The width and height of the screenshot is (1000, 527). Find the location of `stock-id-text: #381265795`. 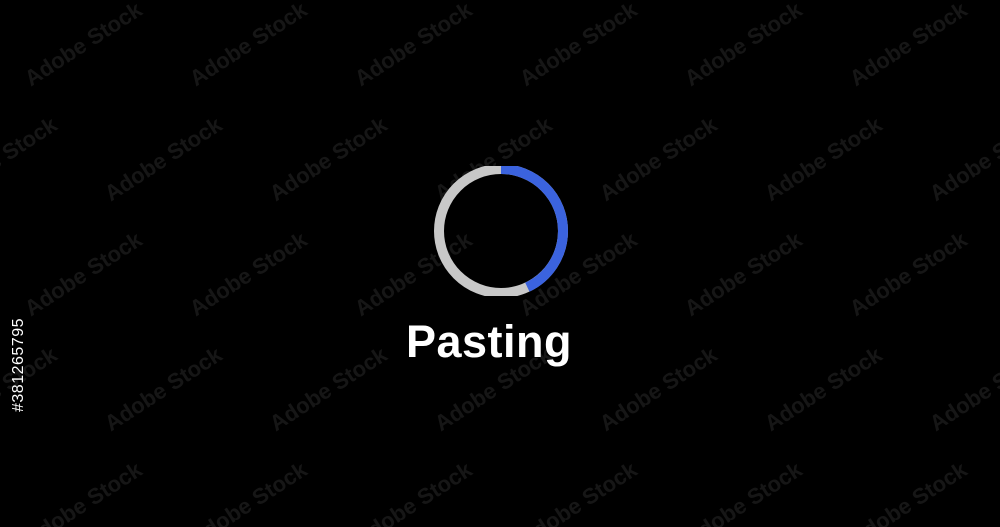

stock-id-text: #381265795 is located at coordinates (18, 365).